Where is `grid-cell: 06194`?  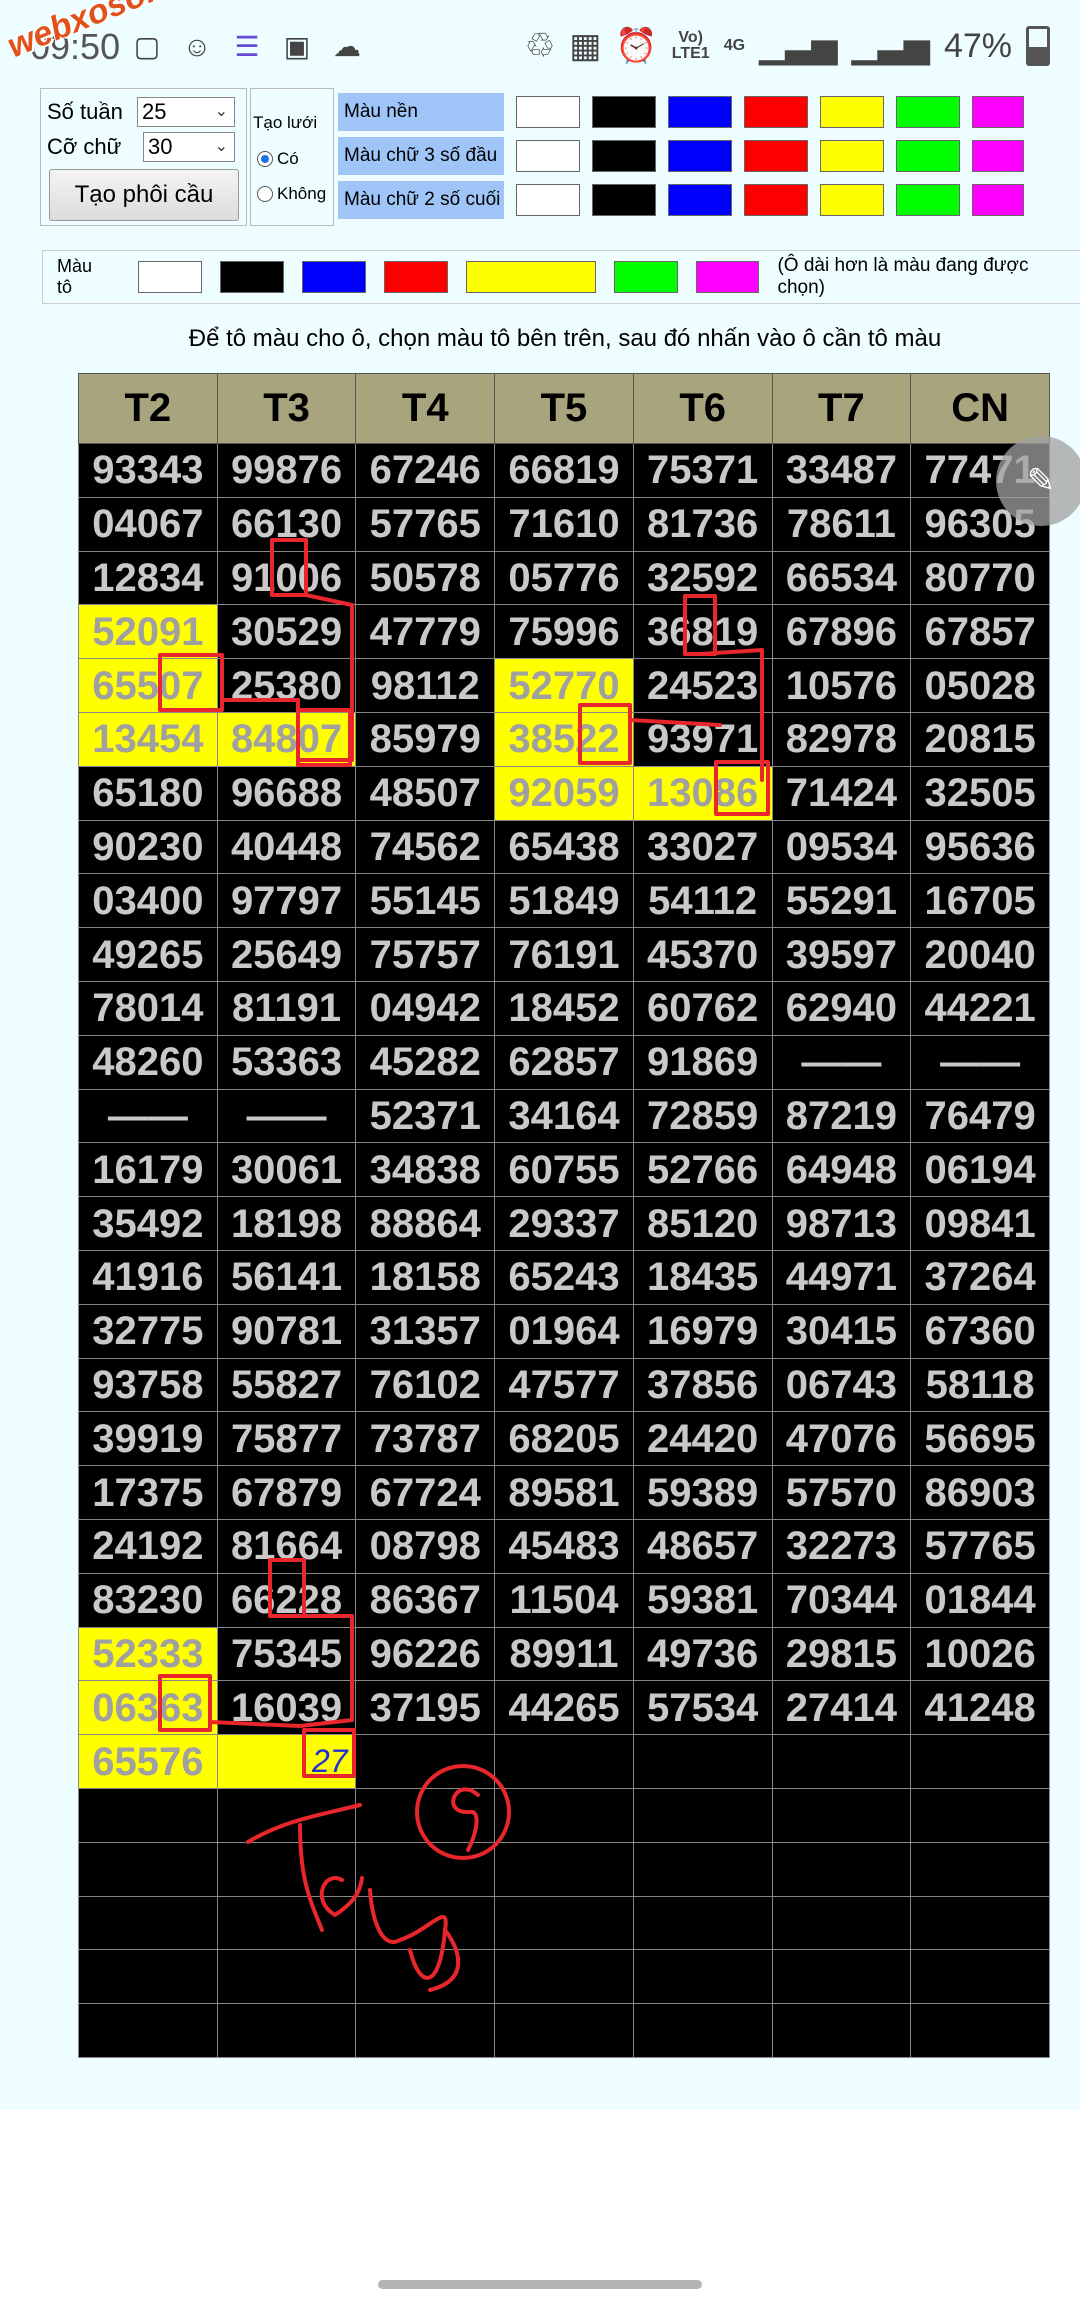 grid-cell: 06194 is located at coordinates (980, 1170).